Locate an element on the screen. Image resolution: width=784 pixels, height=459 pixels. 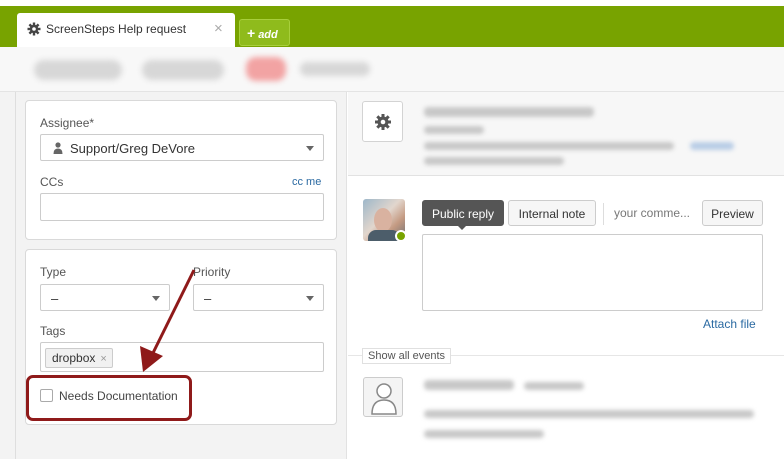
cog-icon is located at coordinates (383, 122).